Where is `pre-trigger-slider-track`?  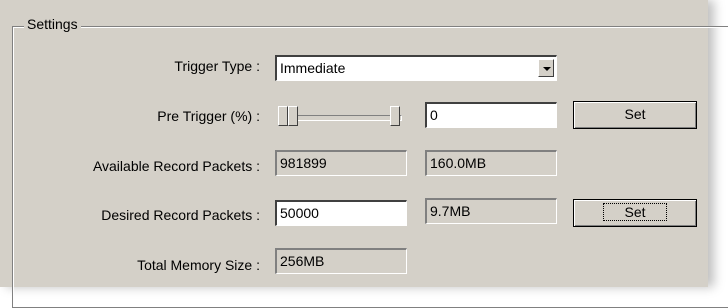
pre-trigger-slider-track is located at coordinates (343, 118).